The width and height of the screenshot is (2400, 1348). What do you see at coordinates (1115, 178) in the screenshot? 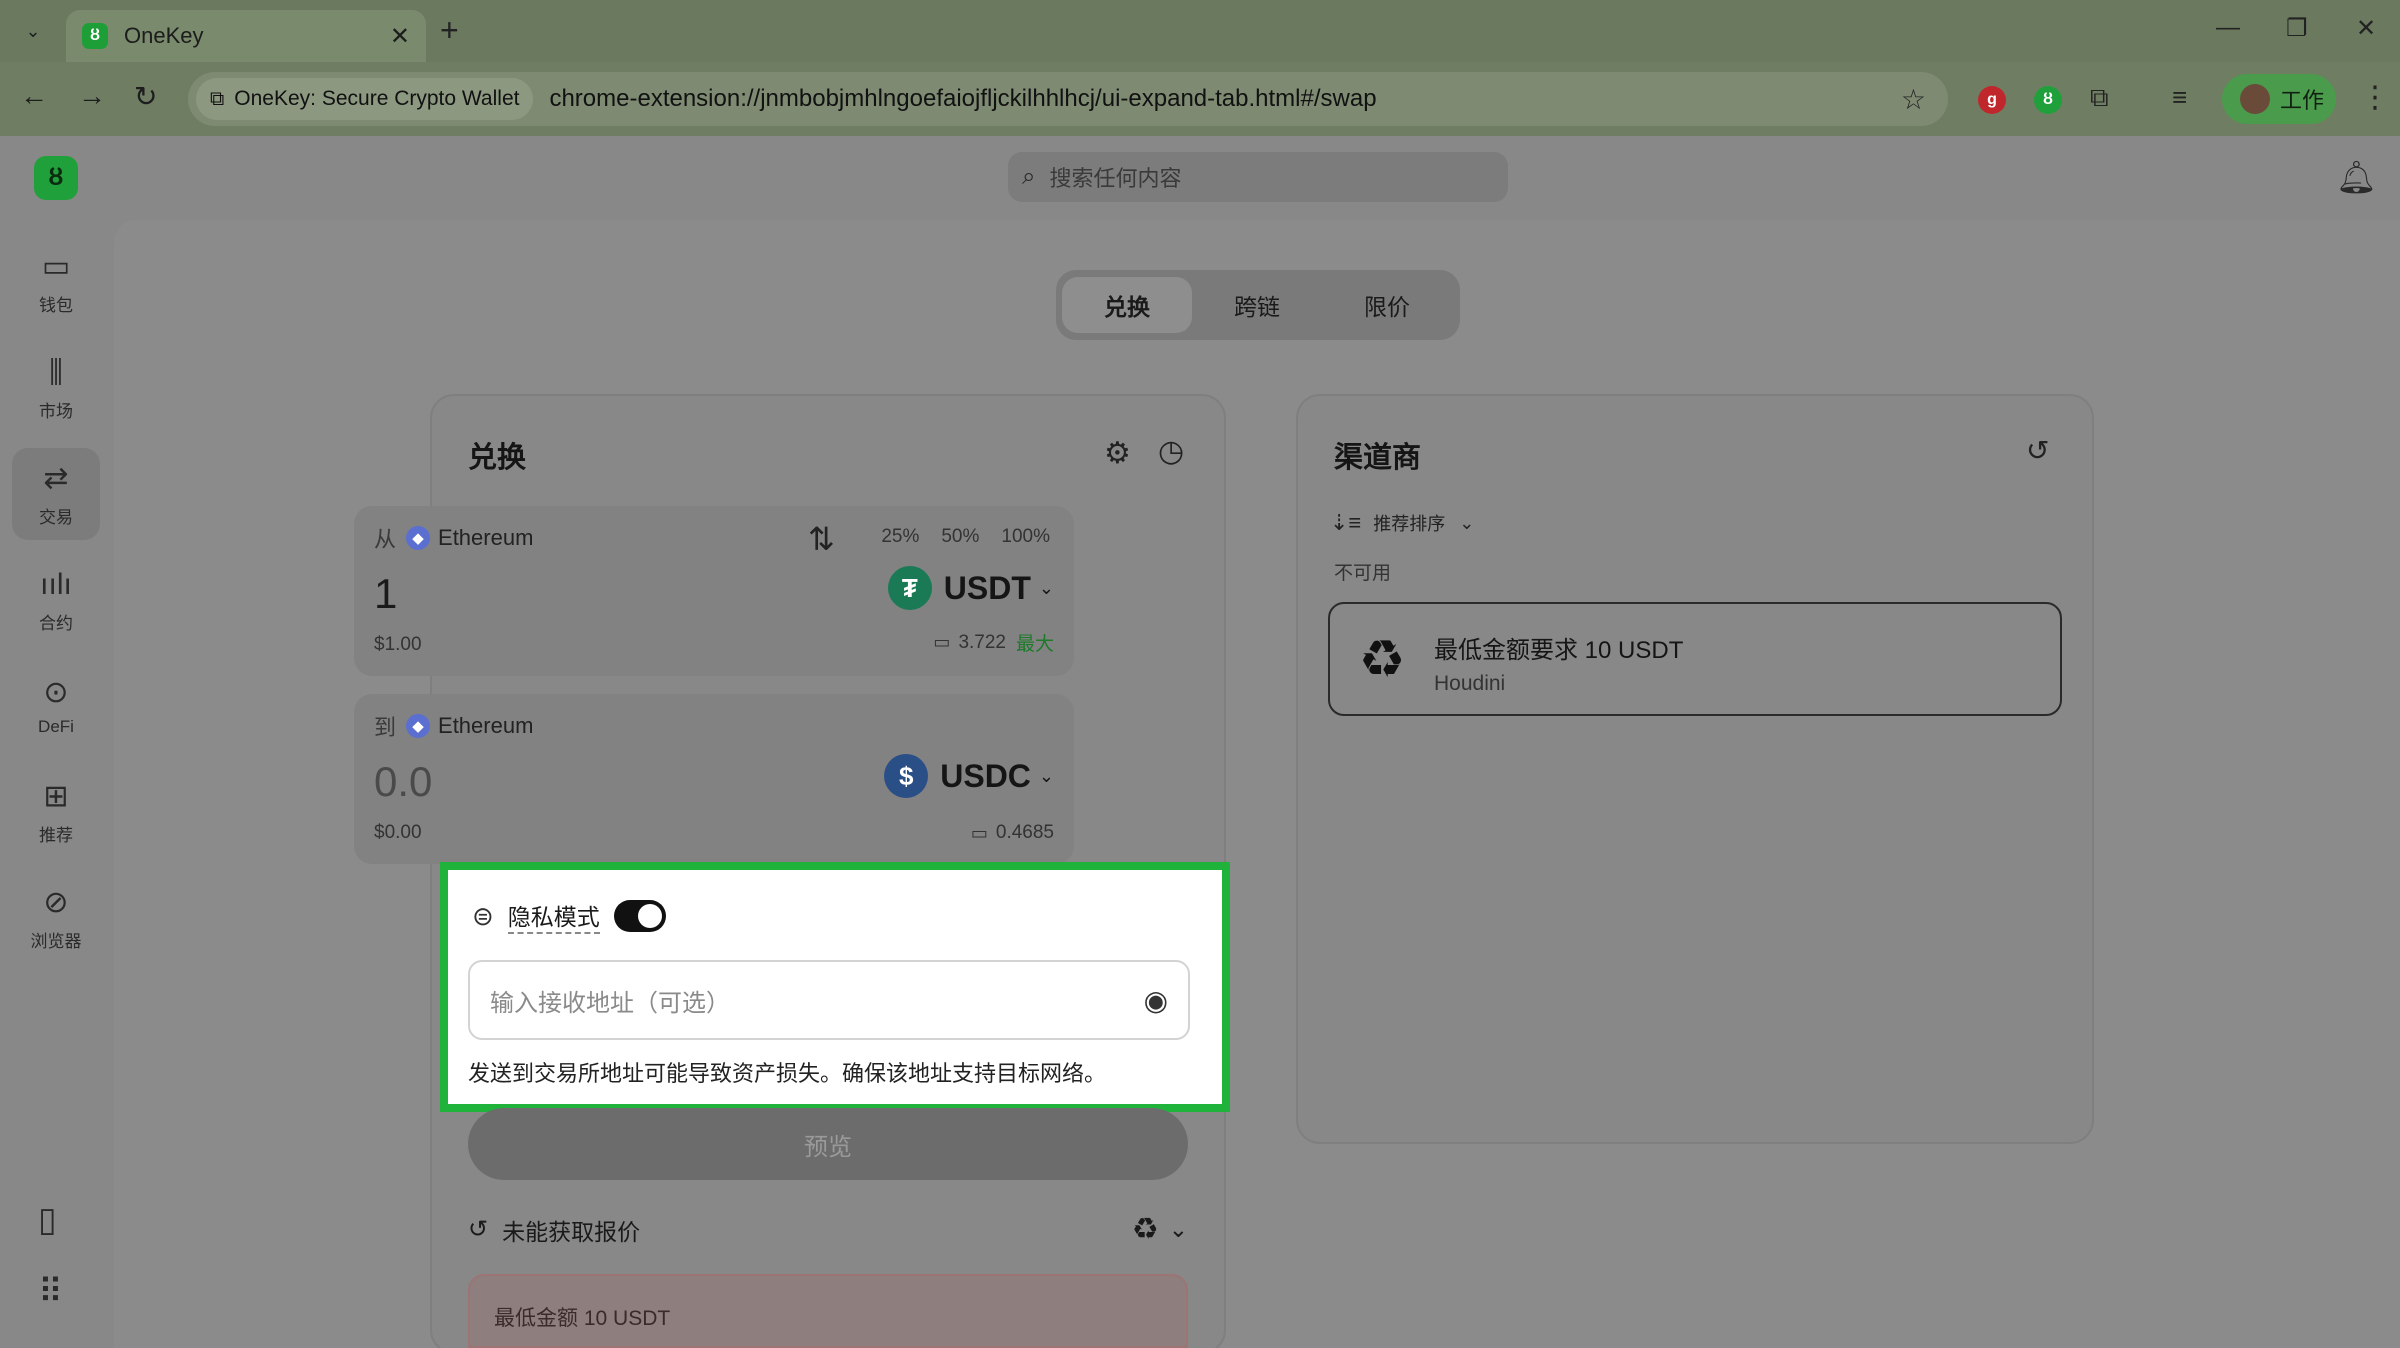
I see `search-placeholder: 搜索任何内容` at bounding box center [1115, 178].